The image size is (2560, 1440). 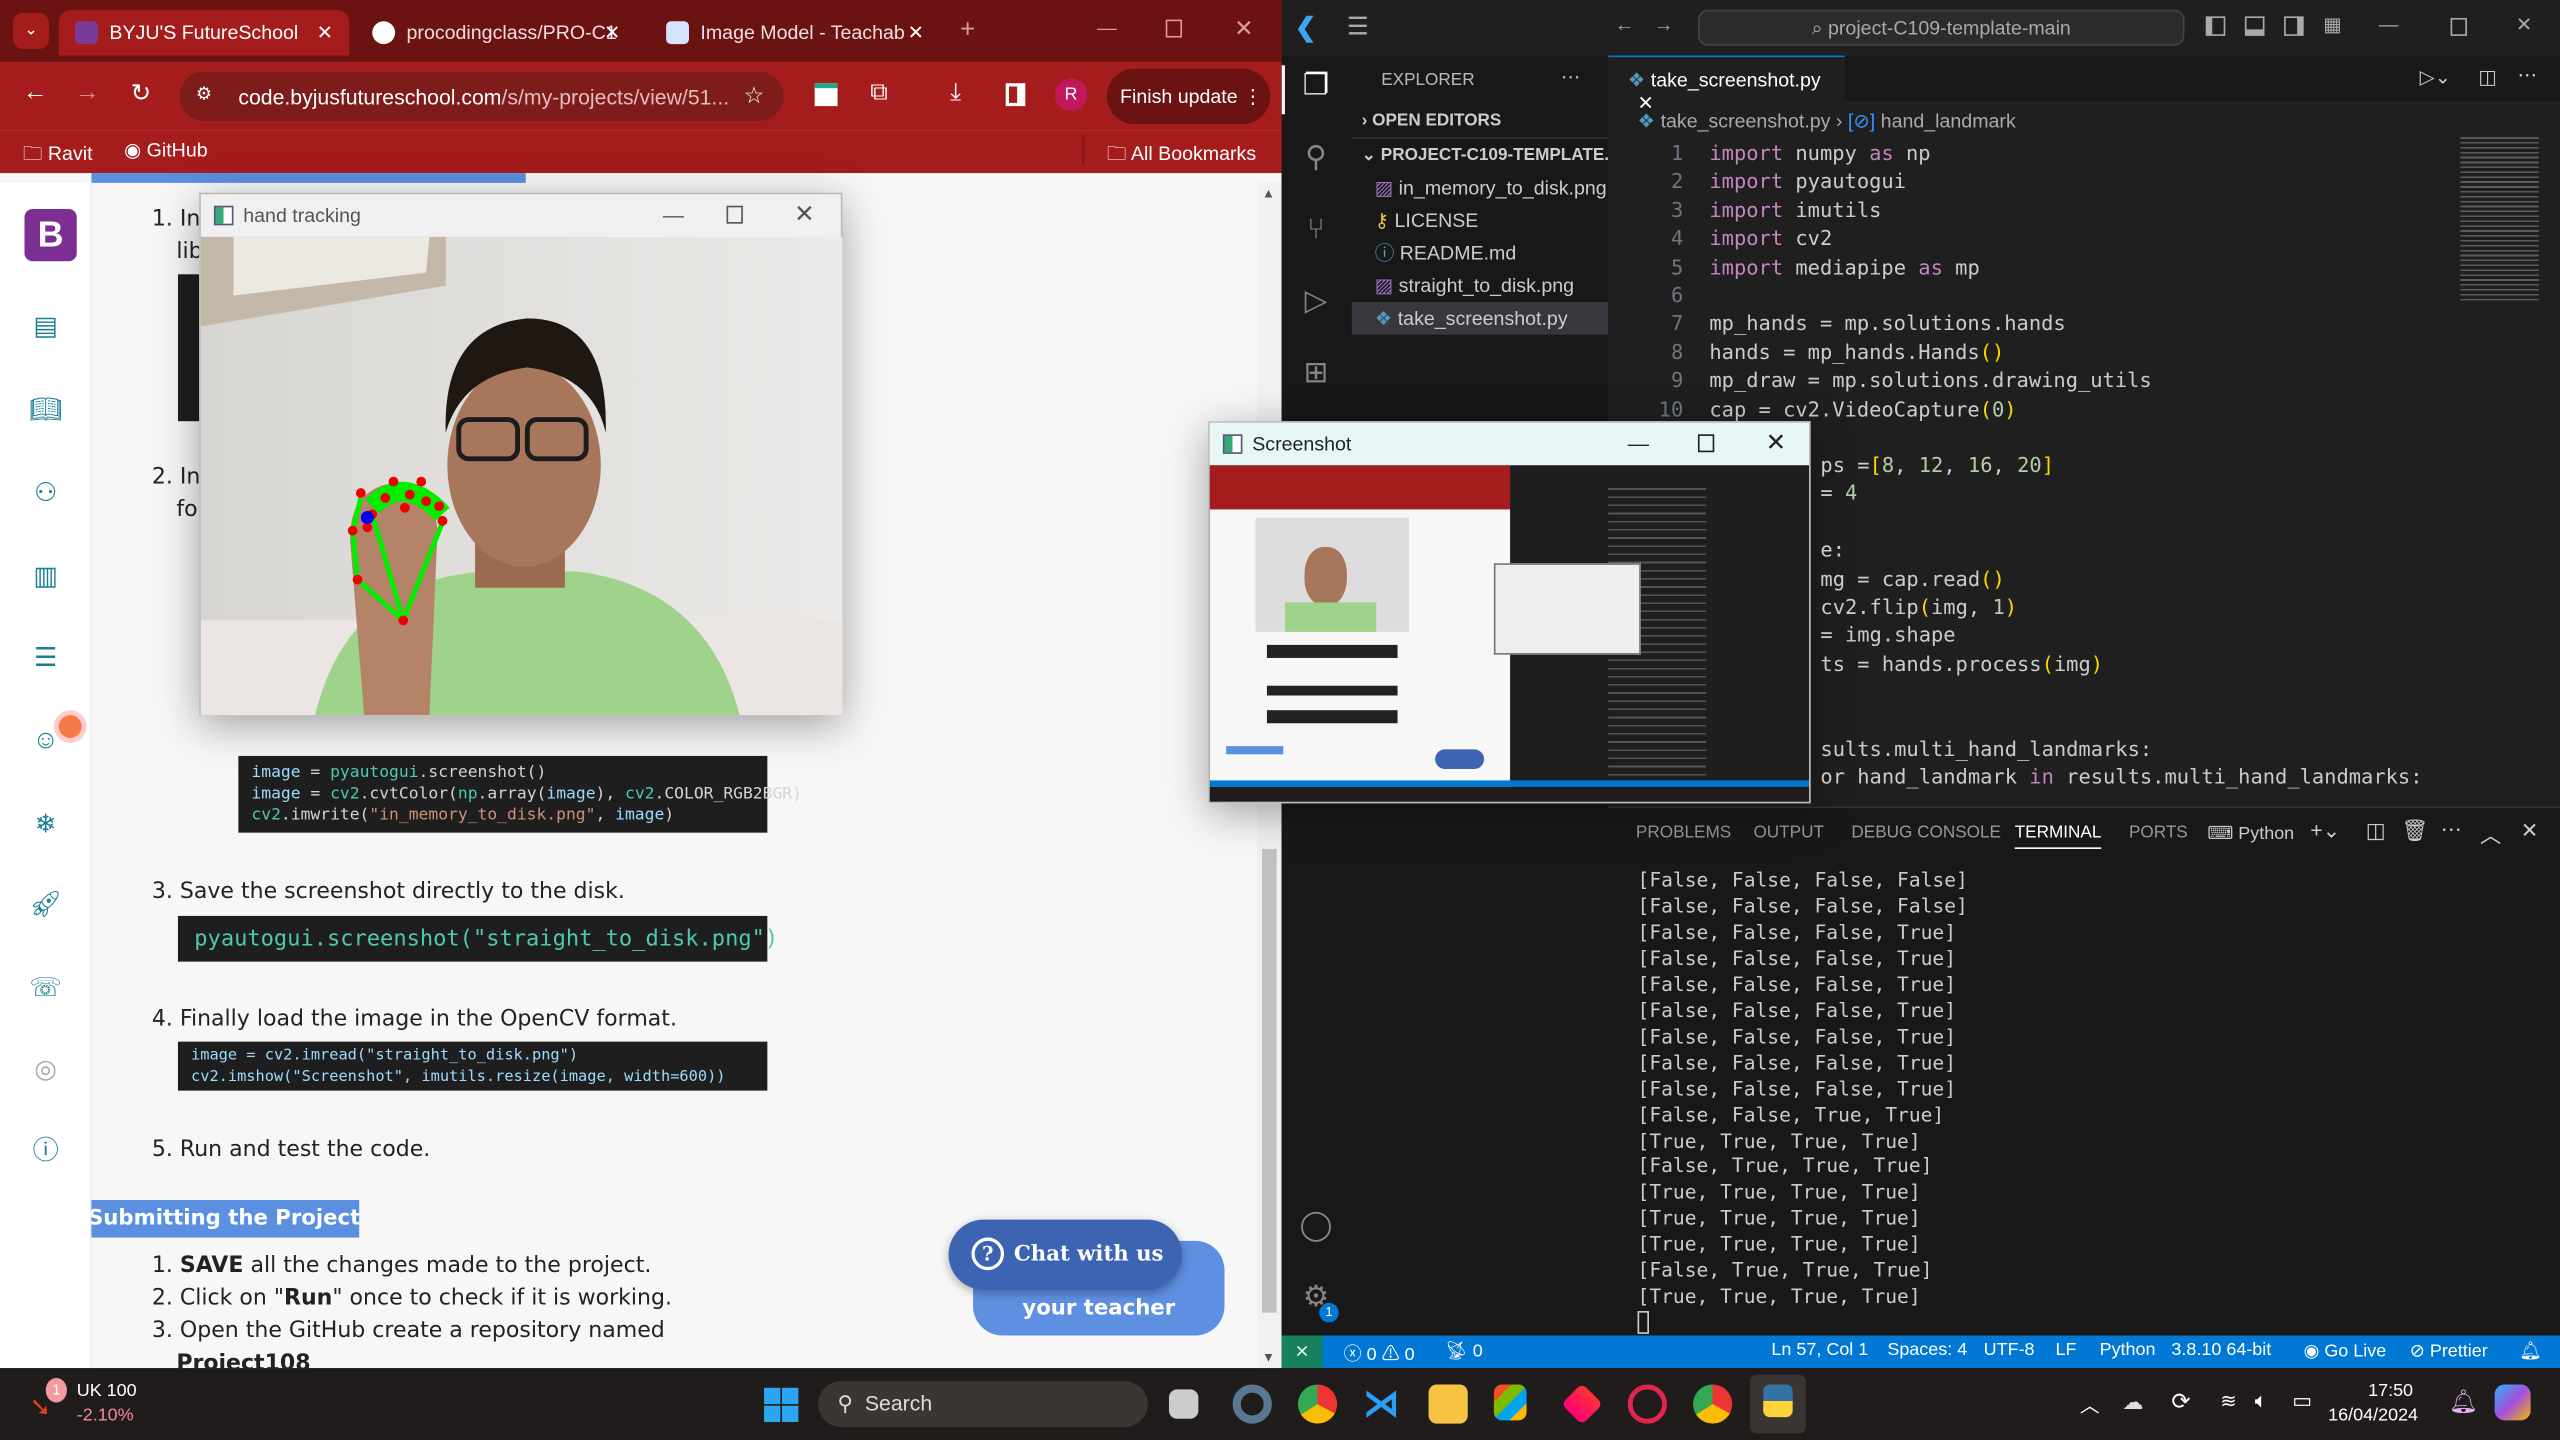 What do you see at coordinates (2294, 26) in the screenshot?
I see `toggle-secondary-sidebar-icon` at bounding box center [2294, 26].